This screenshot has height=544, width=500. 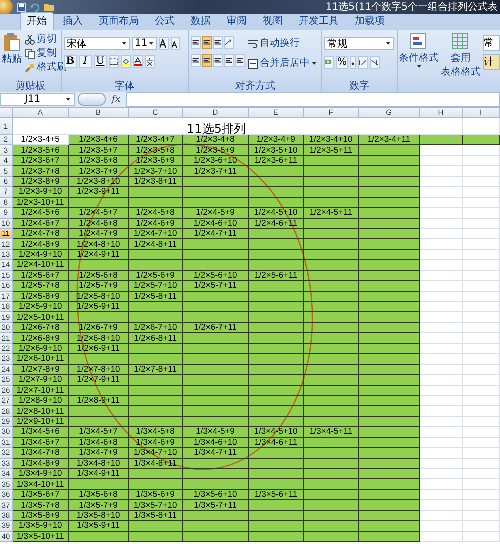 What do you see at coordinates (144, 43) in the screenshot?
I see `font-size-field: 11` at bounding box center [144, 43].